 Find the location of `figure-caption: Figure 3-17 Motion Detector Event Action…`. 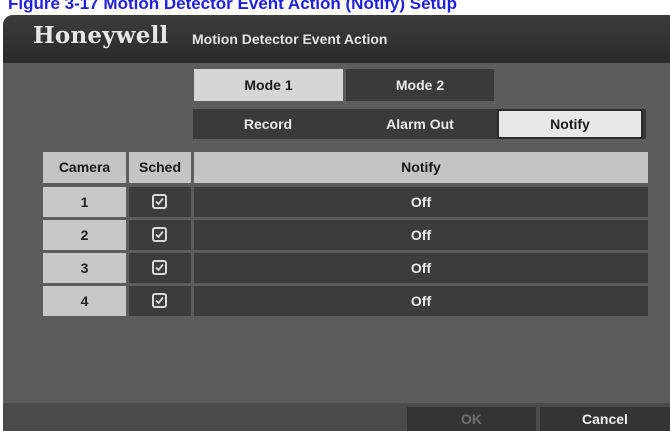

figure-caption: Figure 3-17 Motion Detector Event Action… is located at coordinates (232, 6).